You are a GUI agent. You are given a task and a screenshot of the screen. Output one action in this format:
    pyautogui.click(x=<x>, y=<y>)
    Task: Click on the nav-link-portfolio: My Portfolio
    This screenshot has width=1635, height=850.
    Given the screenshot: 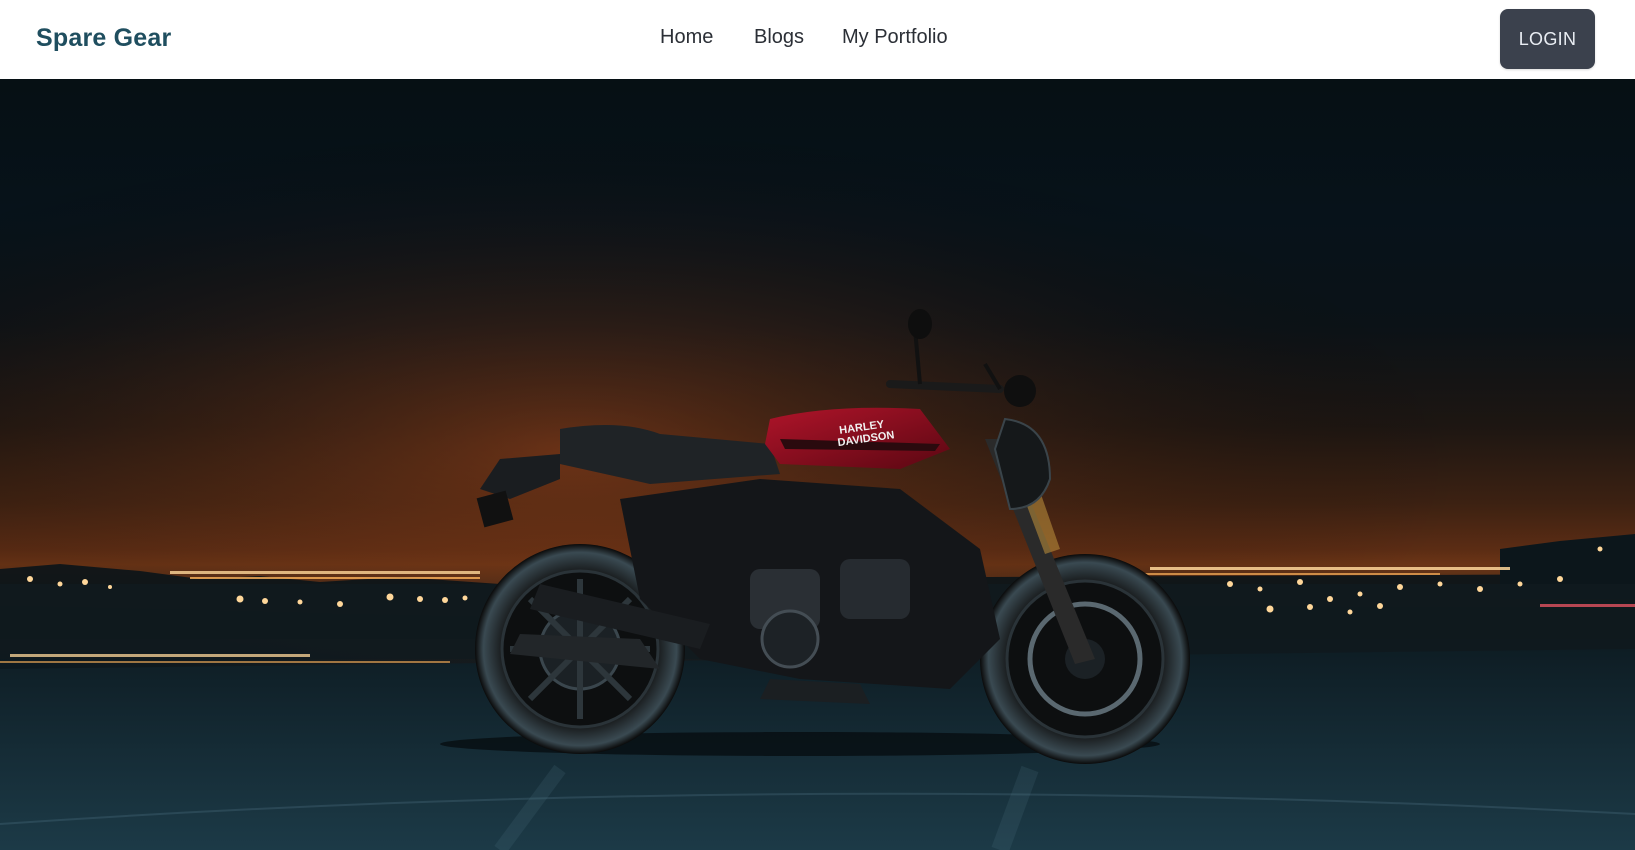 What is the action you would take?
    pyautogui.click(x=895, y=37)
    